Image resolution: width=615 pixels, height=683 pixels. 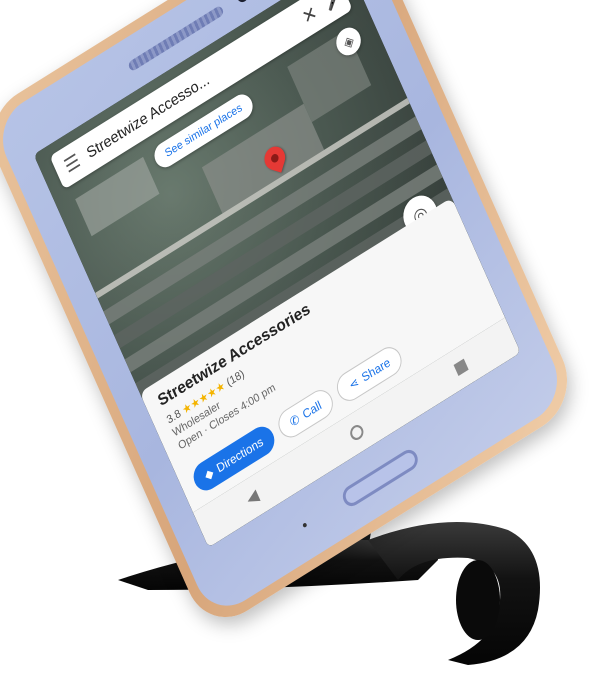 What do you see at coordinates (294, 420) in the screenshot?
I see `phone-icon: ✆` at bounding box center [294, 420].